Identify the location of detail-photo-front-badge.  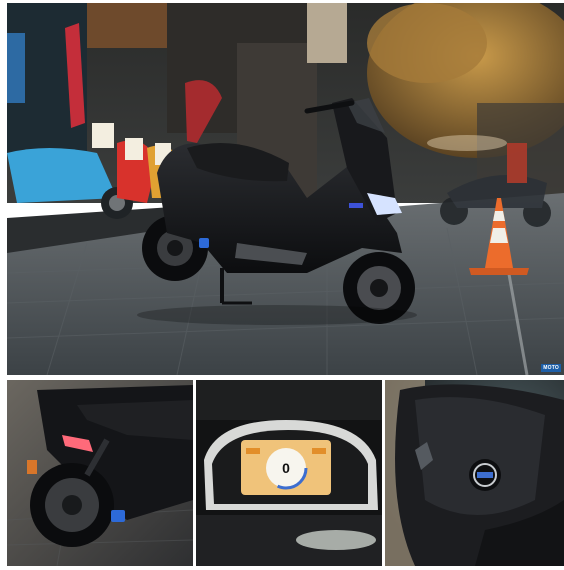
(474, 473).